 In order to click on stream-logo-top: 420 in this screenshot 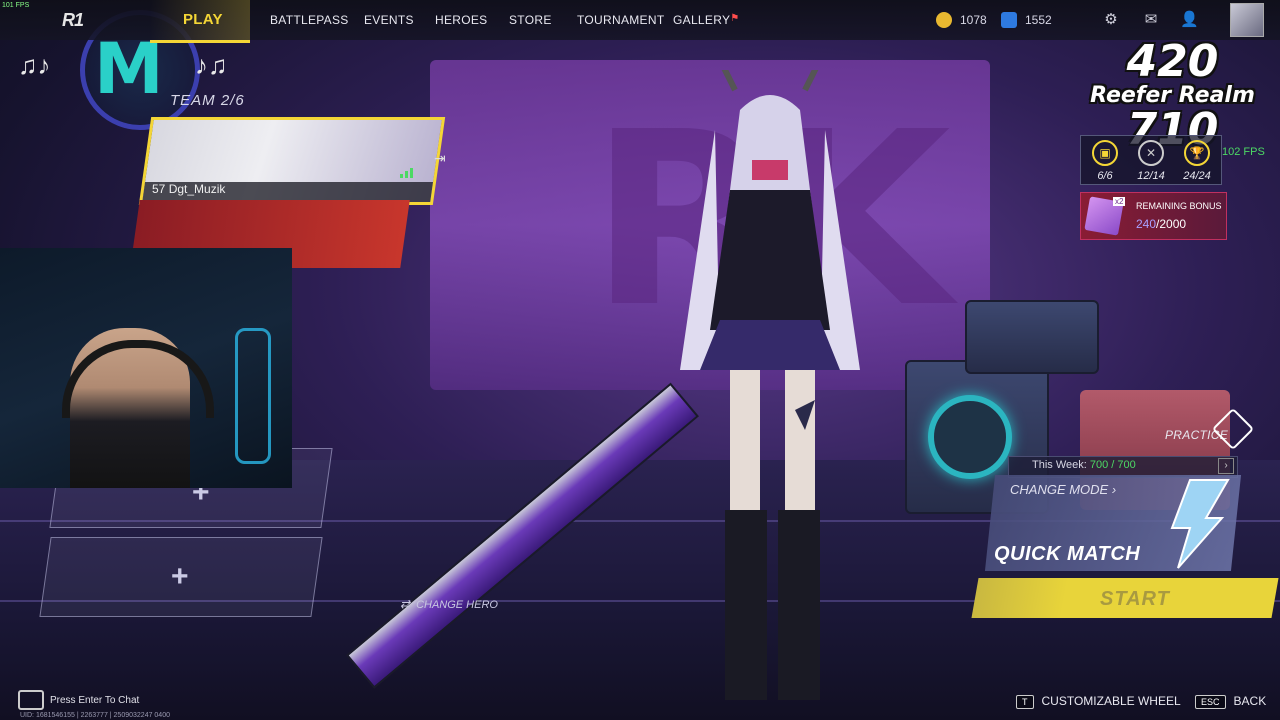, I will do `click(1172, 61)`.